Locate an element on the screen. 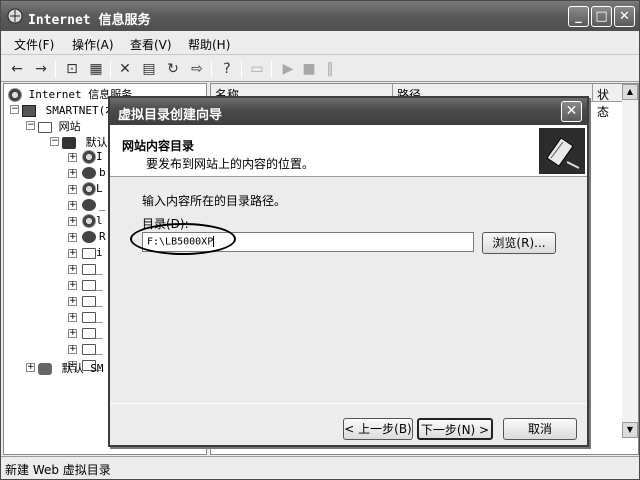 This screenshot has height=480, width=640. tree-websites-label: 网站 is located at coordinates (69, 126).